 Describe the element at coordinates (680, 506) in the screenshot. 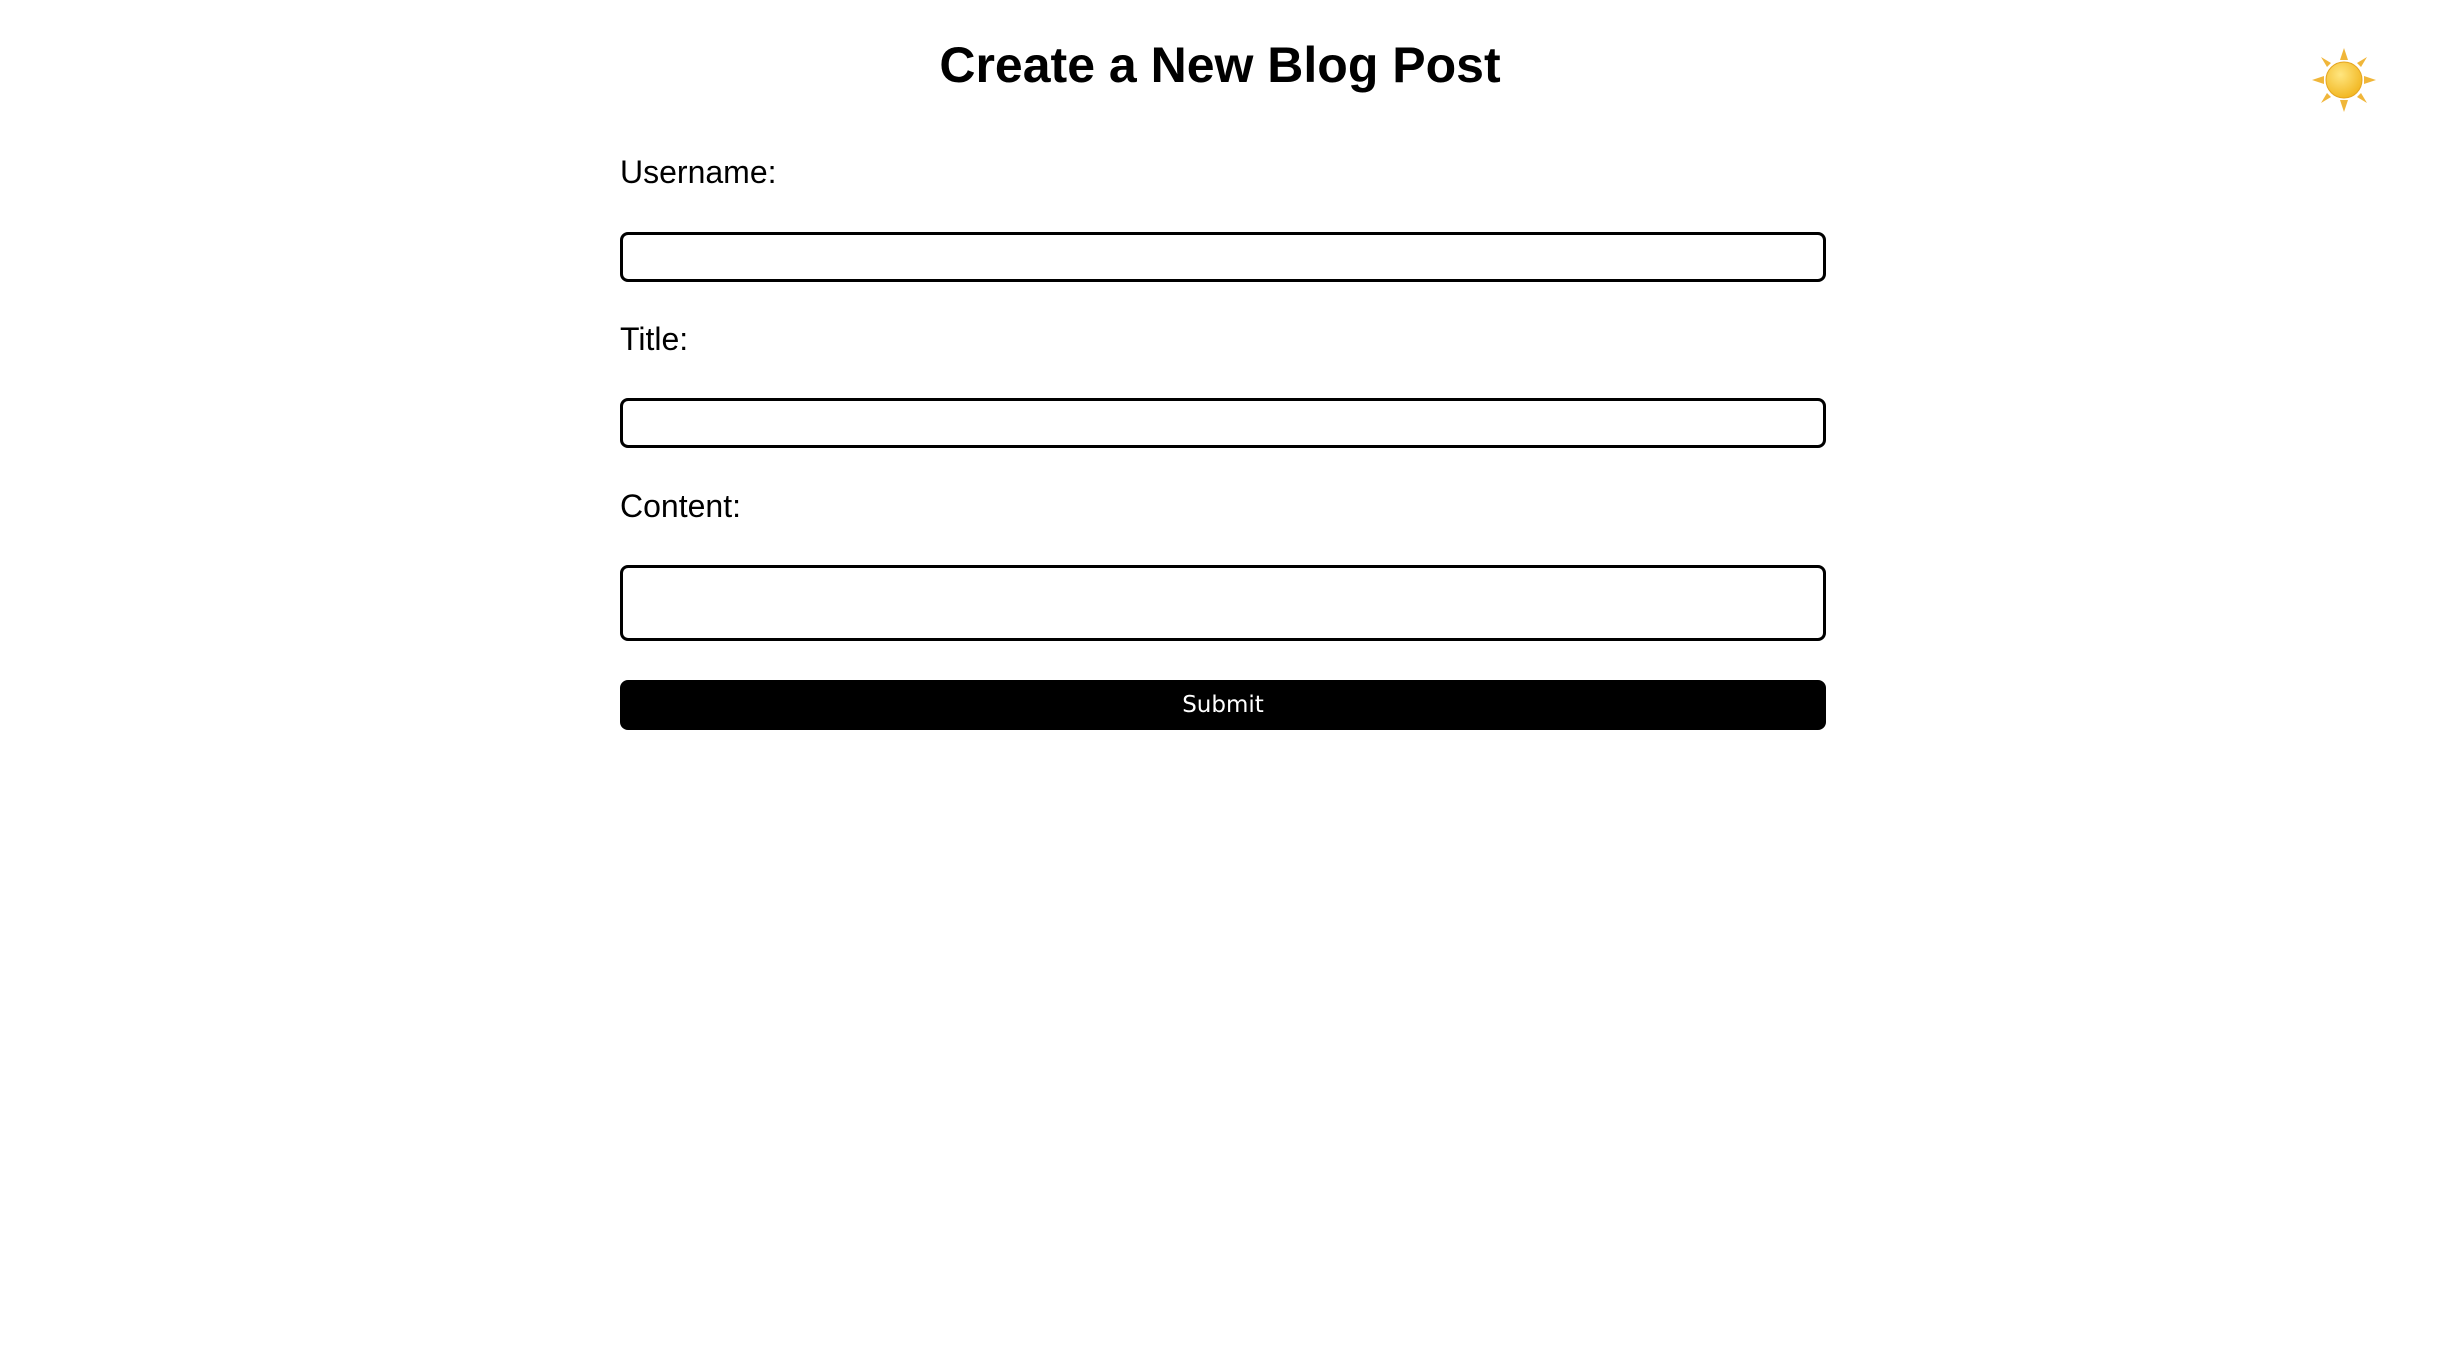

I see `content-label: Content:` at that location.